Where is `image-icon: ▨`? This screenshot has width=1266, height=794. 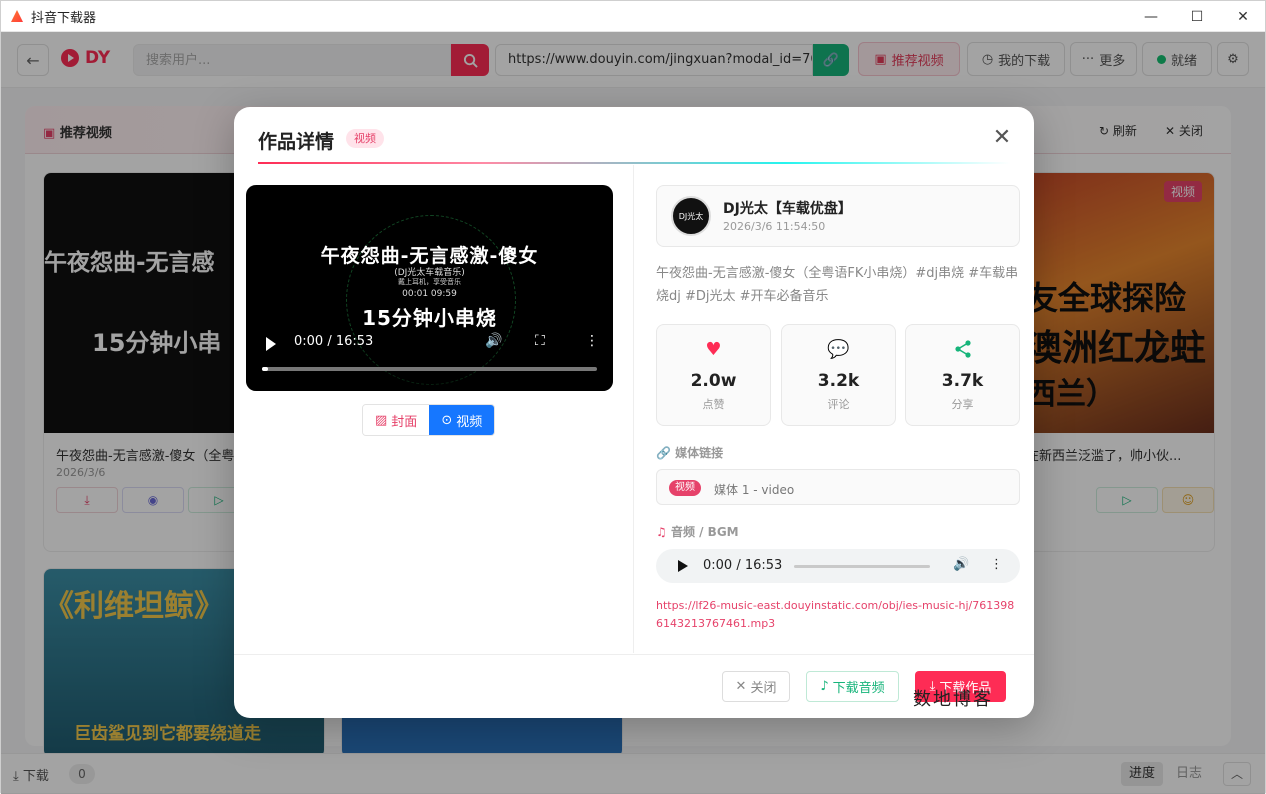 image-icon: ▨ is located at coordinates (381, 420).